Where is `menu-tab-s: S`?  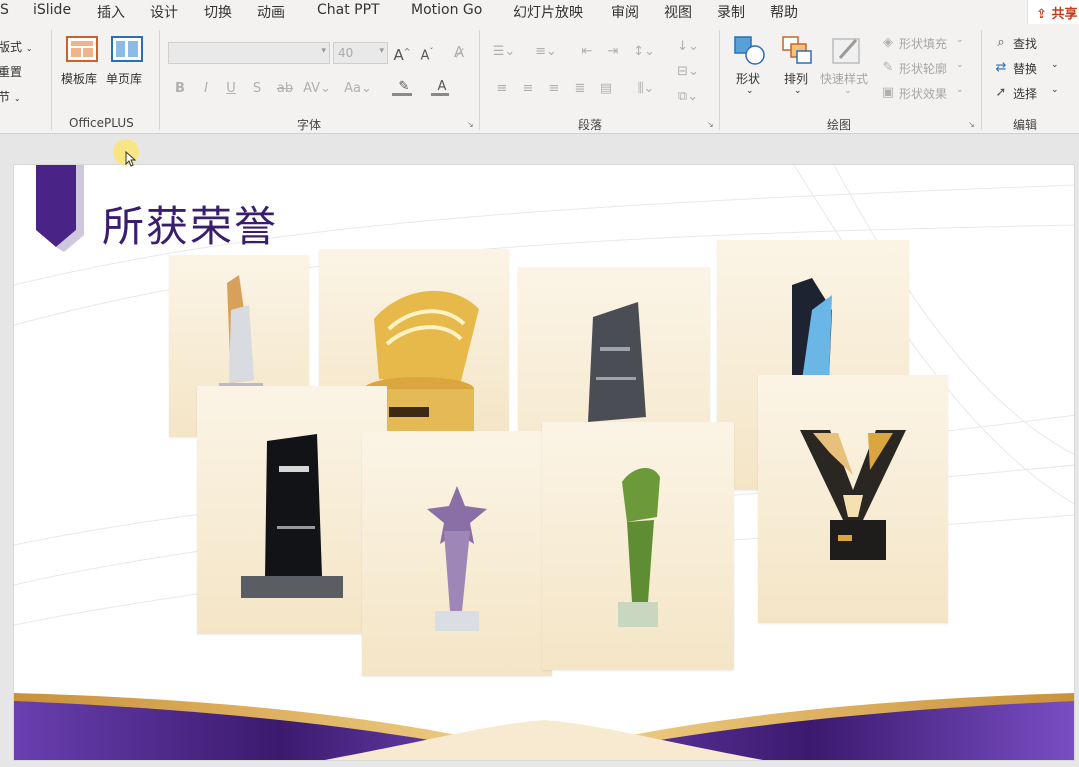
menu-tab-s: S is located at coordinates (4, 10).